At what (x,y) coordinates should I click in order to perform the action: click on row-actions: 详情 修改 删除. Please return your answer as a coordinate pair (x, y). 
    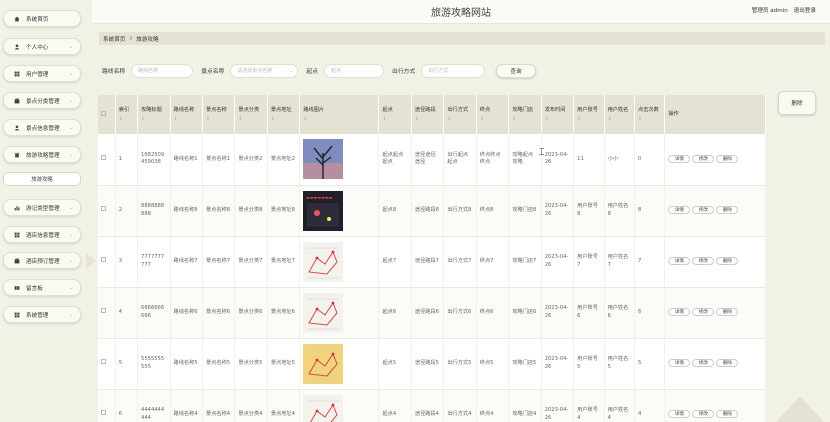
    Looking at the image, I should click on (715, 405).